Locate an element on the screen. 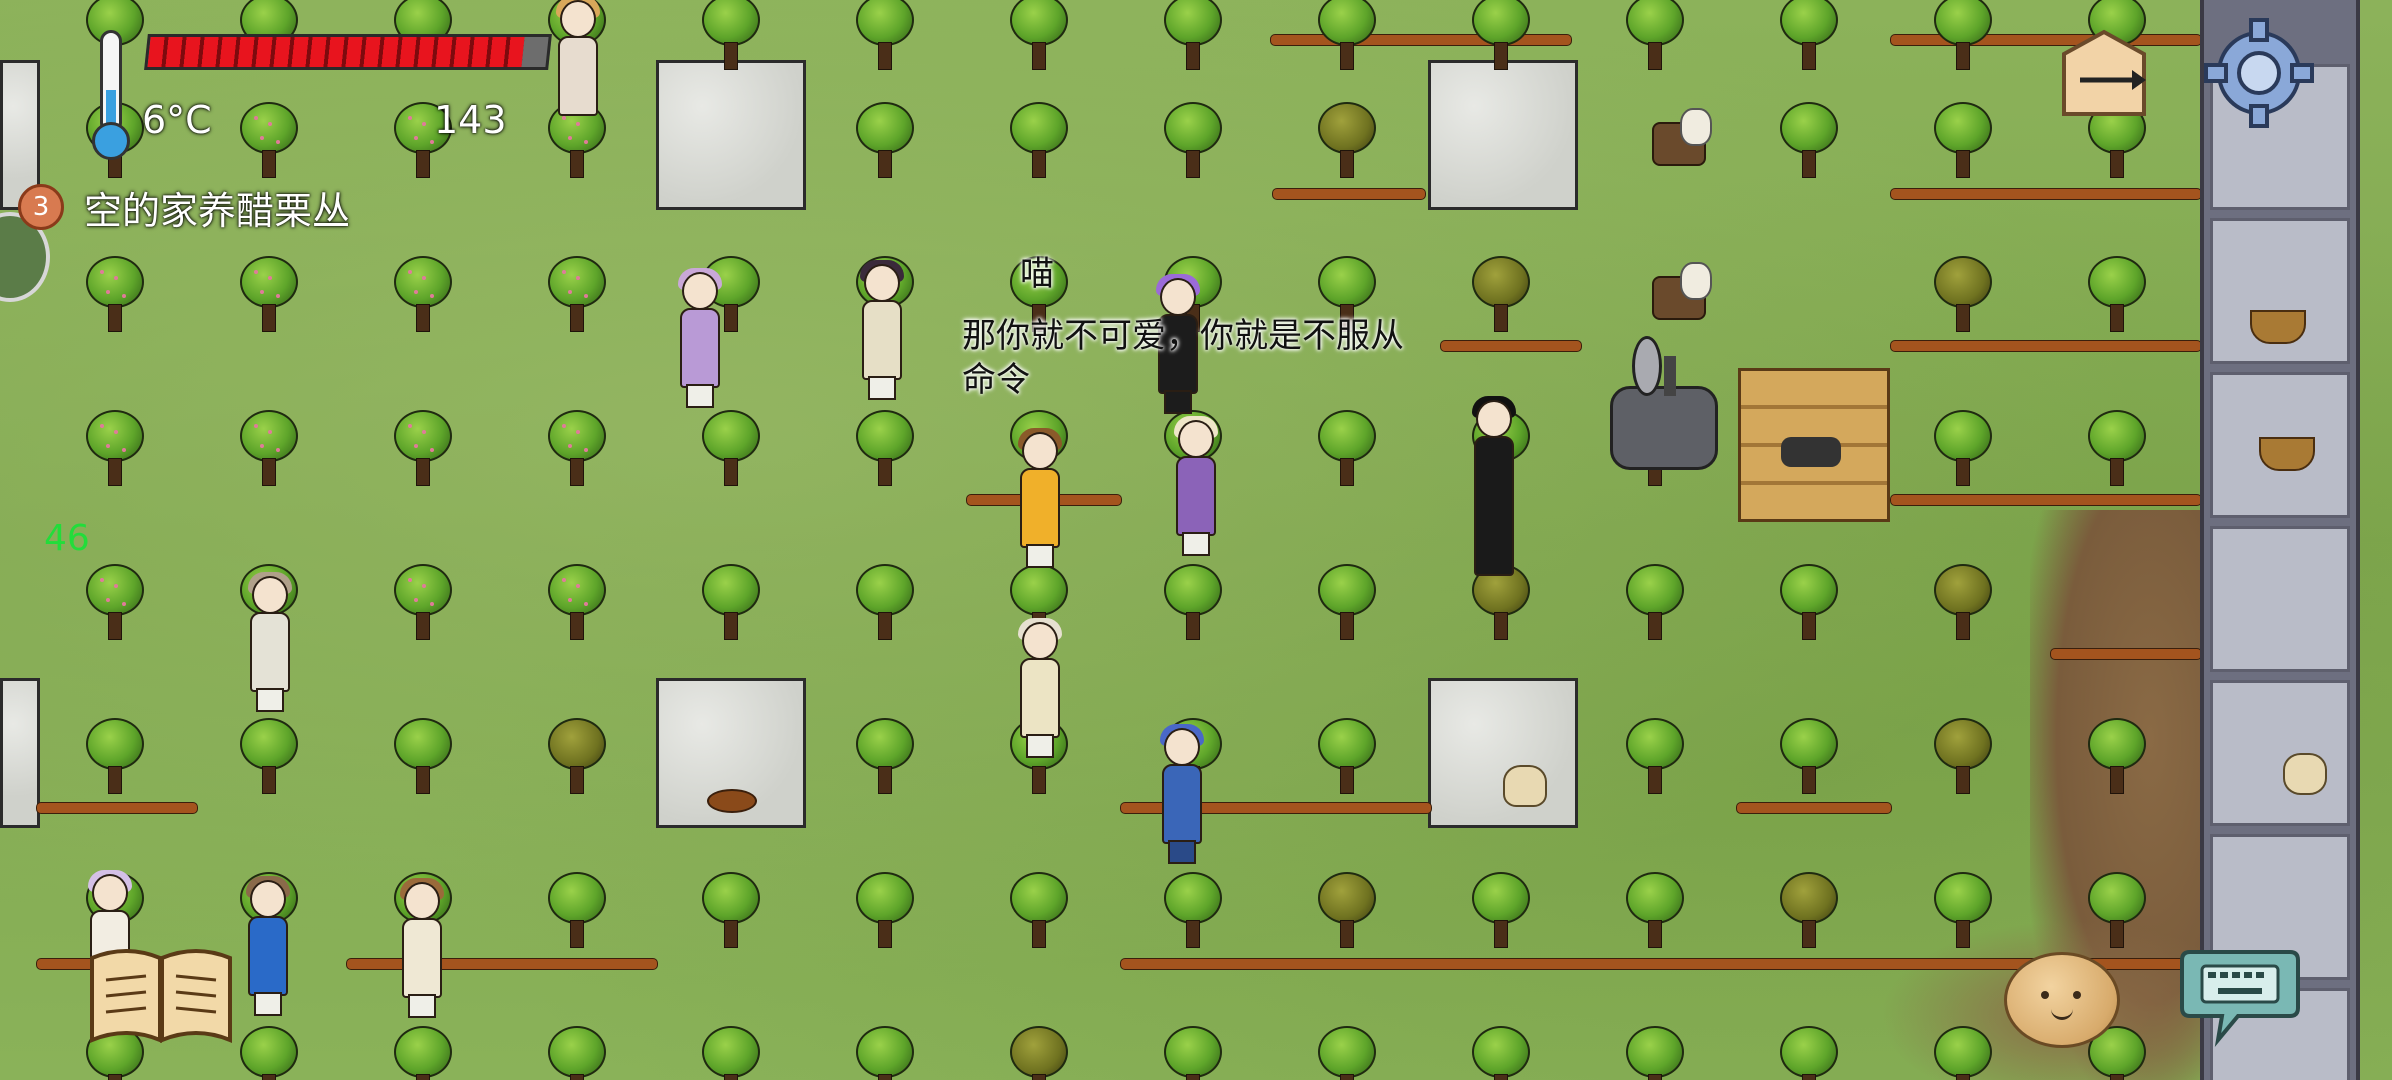  basket-icon is located at coordinates (2278, 327).